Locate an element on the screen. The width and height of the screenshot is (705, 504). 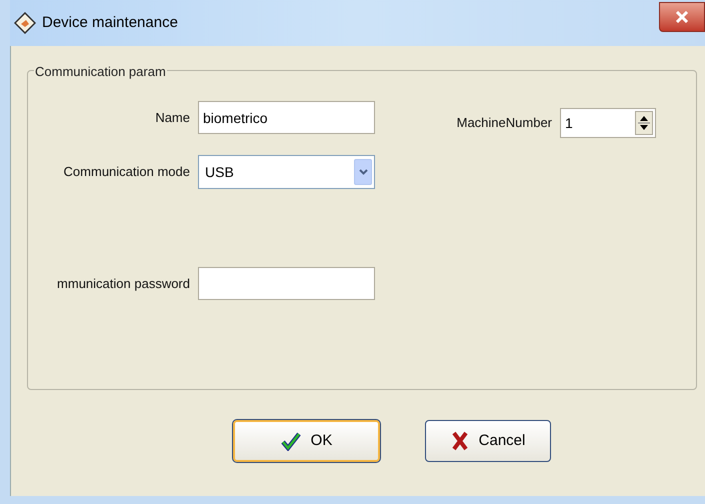
dropdown: USB is located at coordinates (286, 172).